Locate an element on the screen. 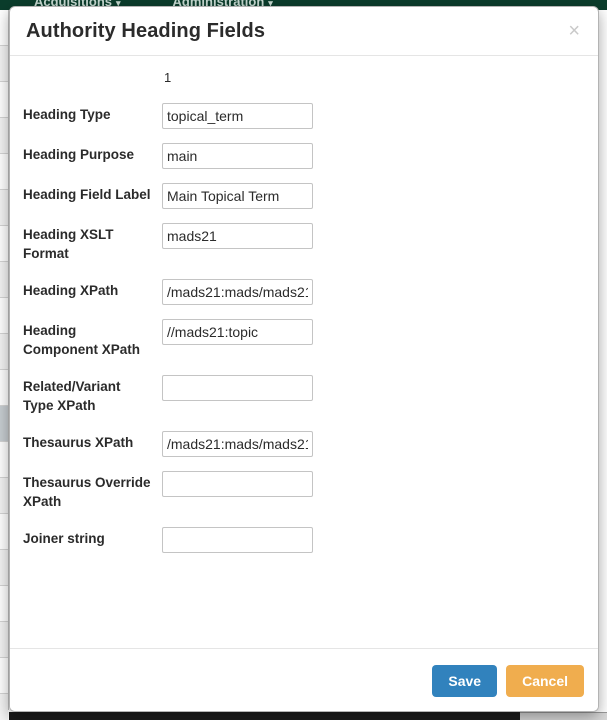 The width and height of the screenshot is (607, 720). field-cell-heading-purpose is located at coordinates (250, 156).